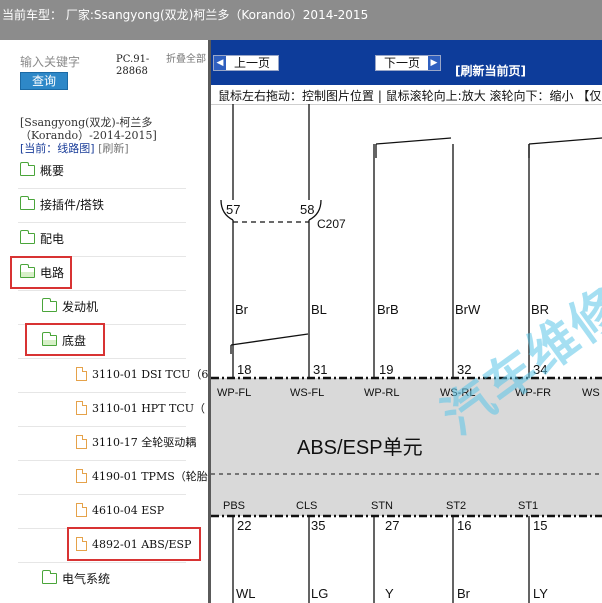 The width and height of the screenshot is (602, 603). I want to click on viewer-toolbar: ◀ 上一页 下一页 ▶ [刷新当前页], so click(406, 62).